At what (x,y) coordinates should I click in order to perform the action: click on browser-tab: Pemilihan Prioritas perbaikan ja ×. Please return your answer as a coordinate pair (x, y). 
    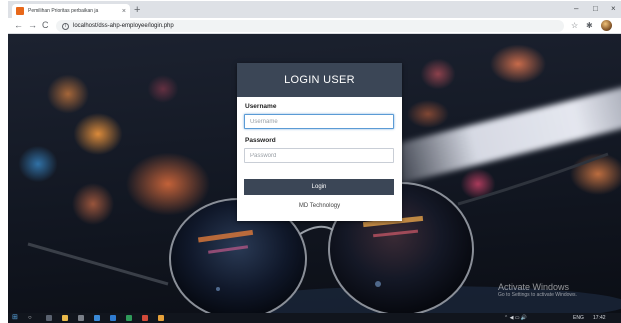
    Looking at the image, I should click on (71, 11).